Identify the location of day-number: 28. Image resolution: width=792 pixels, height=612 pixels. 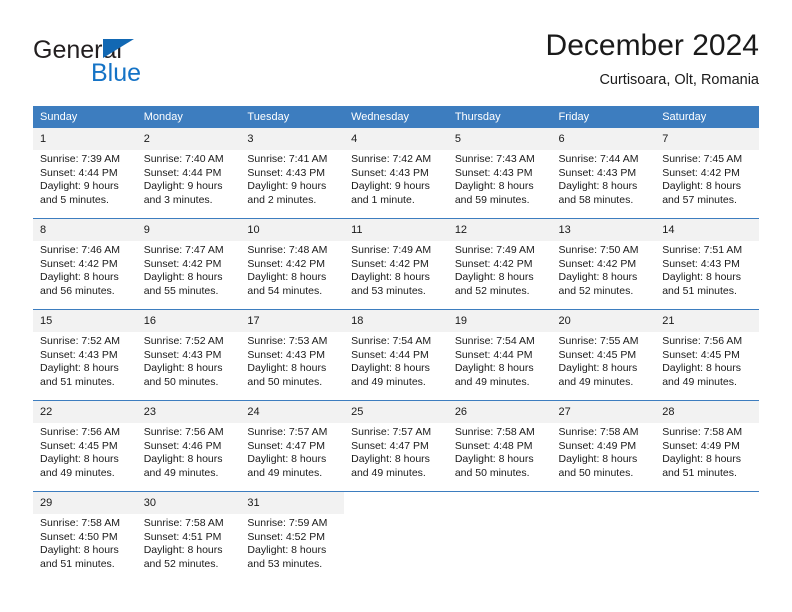
(707, 412).